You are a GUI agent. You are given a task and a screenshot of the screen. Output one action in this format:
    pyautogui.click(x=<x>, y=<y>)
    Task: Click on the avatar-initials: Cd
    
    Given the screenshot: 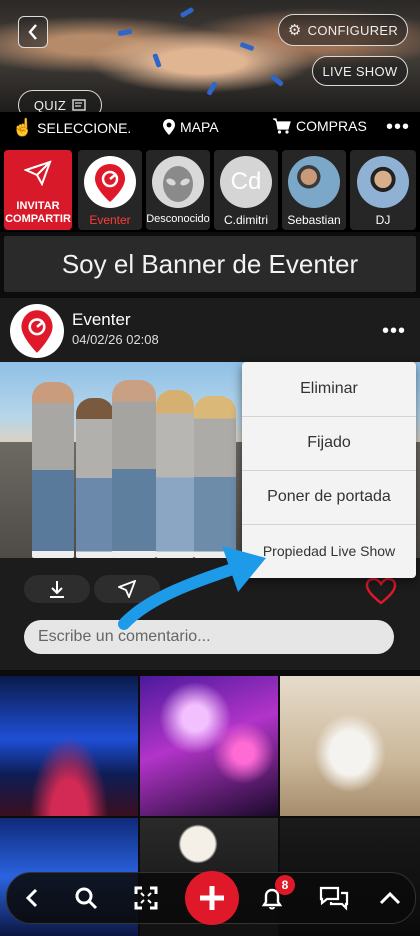 What is the action you would take?
    pyautogui.click(x=246, y=182)
    